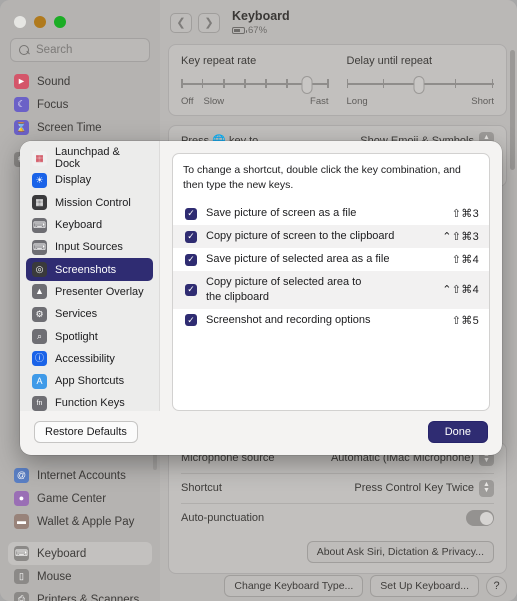 The height and width of the screenshot is (601, 517). I want to click on sidebar-item-internet-accounts: @ Internet Accounts, so click(80, 475).